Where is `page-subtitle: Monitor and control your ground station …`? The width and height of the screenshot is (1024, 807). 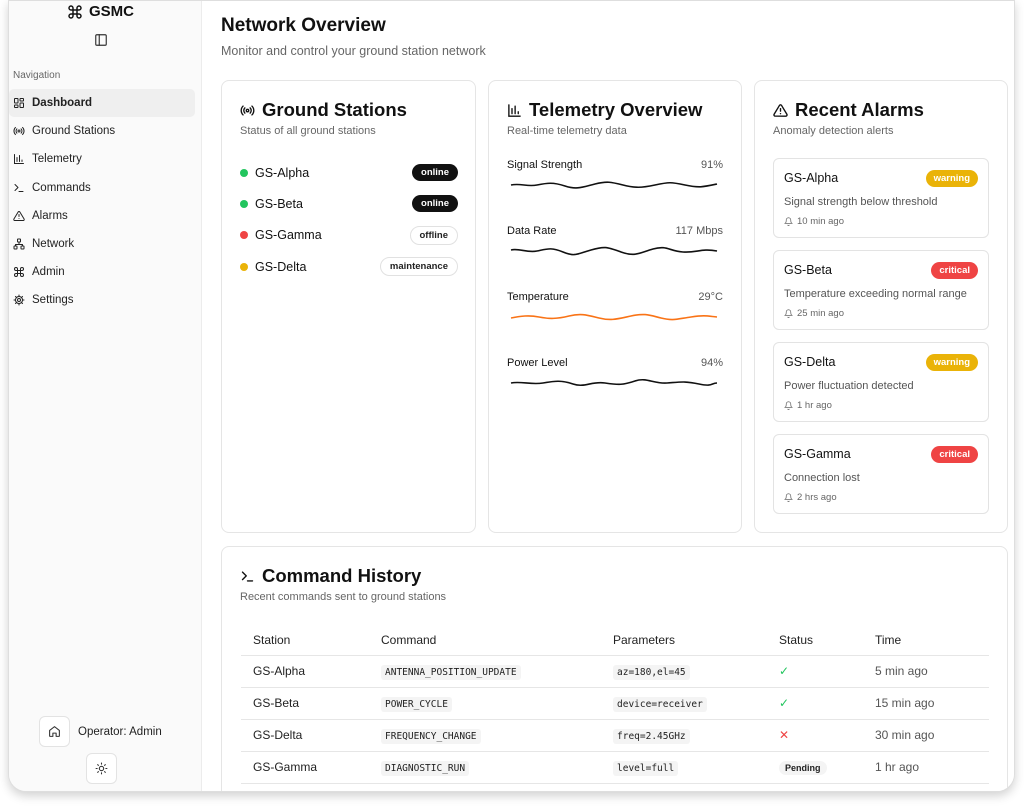
page-subtitle: Monitor and control your ground station … is located at coordinates (353, 51).